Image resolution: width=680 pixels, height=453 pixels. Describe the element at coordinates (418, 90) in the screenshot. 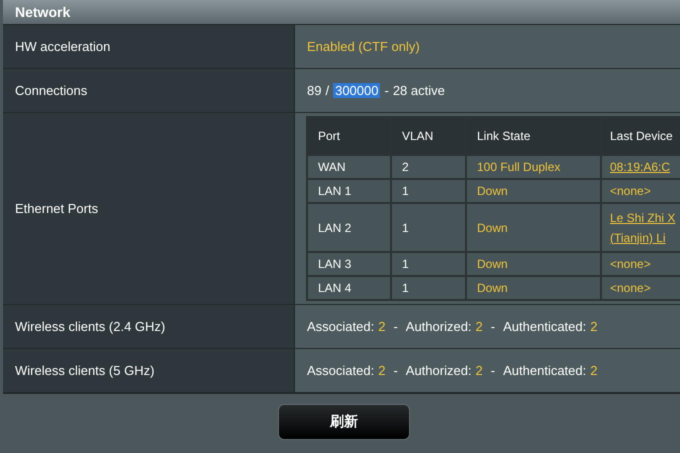

I see `connections-value: 28 active` at that location.